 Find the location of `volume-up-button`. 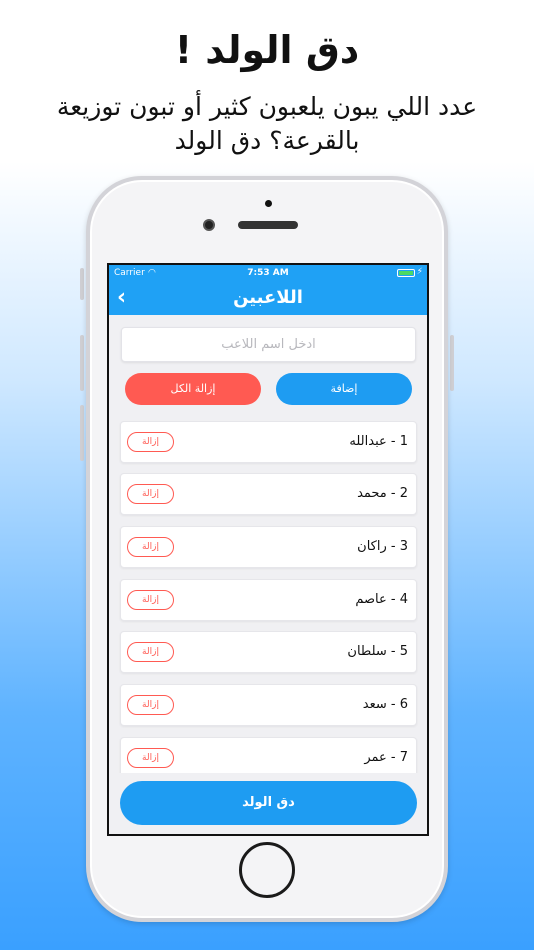

volume-up-button is located at coordinates (82, 363).